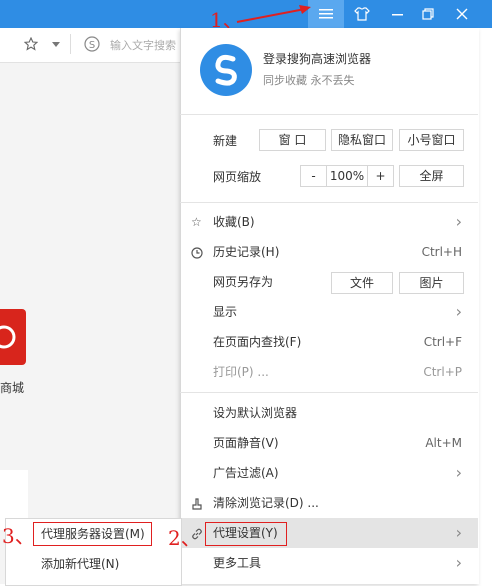 The width and height of the screenshot is (492, 586). What do you see at coordinates (225, 141) in the screenshot?
I see `new-label: 新建` at bounding box center [225, 141].